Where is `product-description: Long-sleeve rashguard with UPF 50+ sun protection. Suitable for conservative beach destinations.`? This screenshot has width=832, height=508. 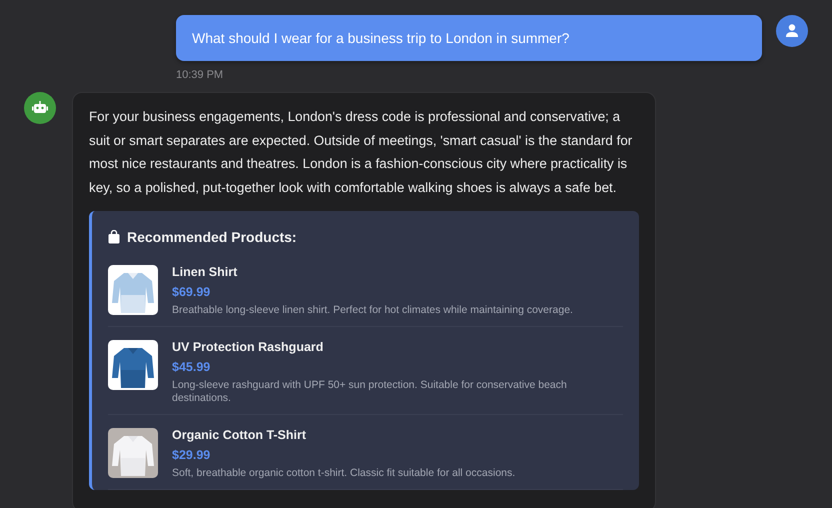
product-description: Long-sleeve rashguard with UPF 50+ sun protection. Suitable for conservative beach destinations. is located at coordinates (370, 392).